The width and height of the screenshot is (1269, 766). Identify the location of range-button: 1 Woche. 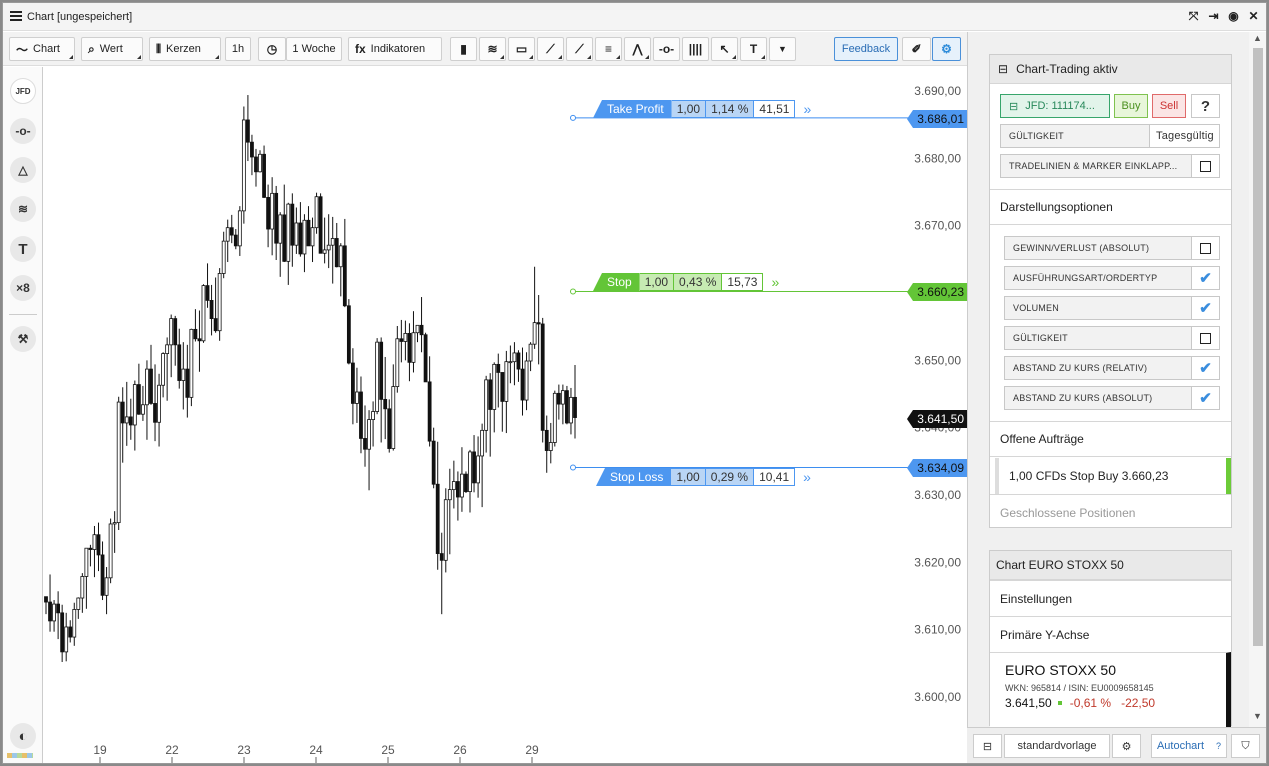
(314, 49).